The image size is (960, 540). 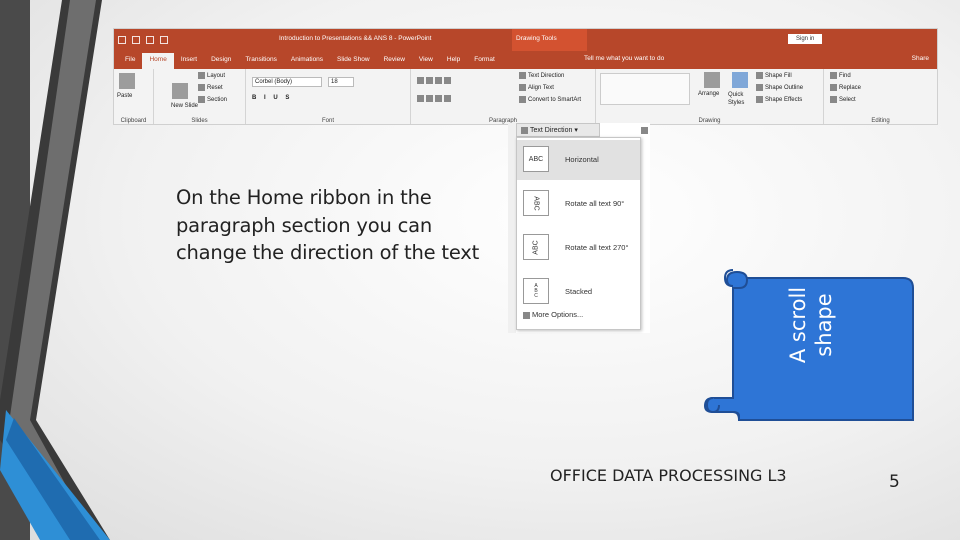 What do you see at coordinates (779, 99) in the screenshot?
I see `shape-effects-button: Shape Effects` at bounding box center [779, 99].